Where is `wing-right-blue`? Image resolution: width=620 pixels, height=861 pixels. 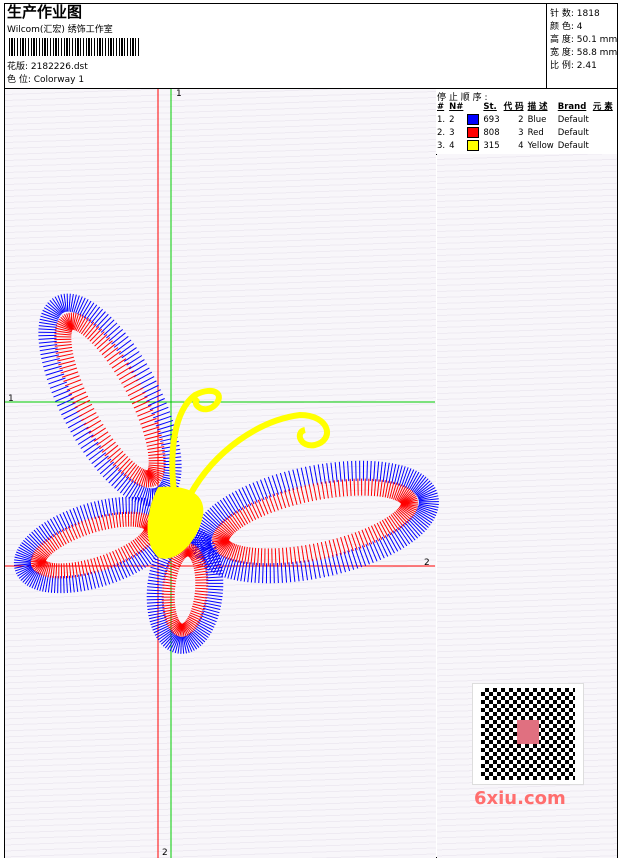
wing-right-blue is located at coordinates (315, 522).